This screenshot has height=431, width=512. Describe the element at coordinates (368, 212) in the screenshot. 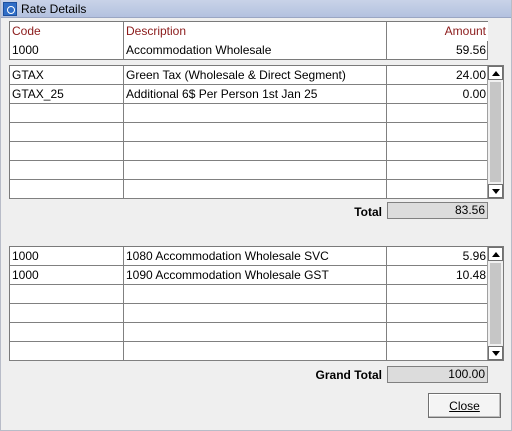

I see `total-label: Total` at that location.